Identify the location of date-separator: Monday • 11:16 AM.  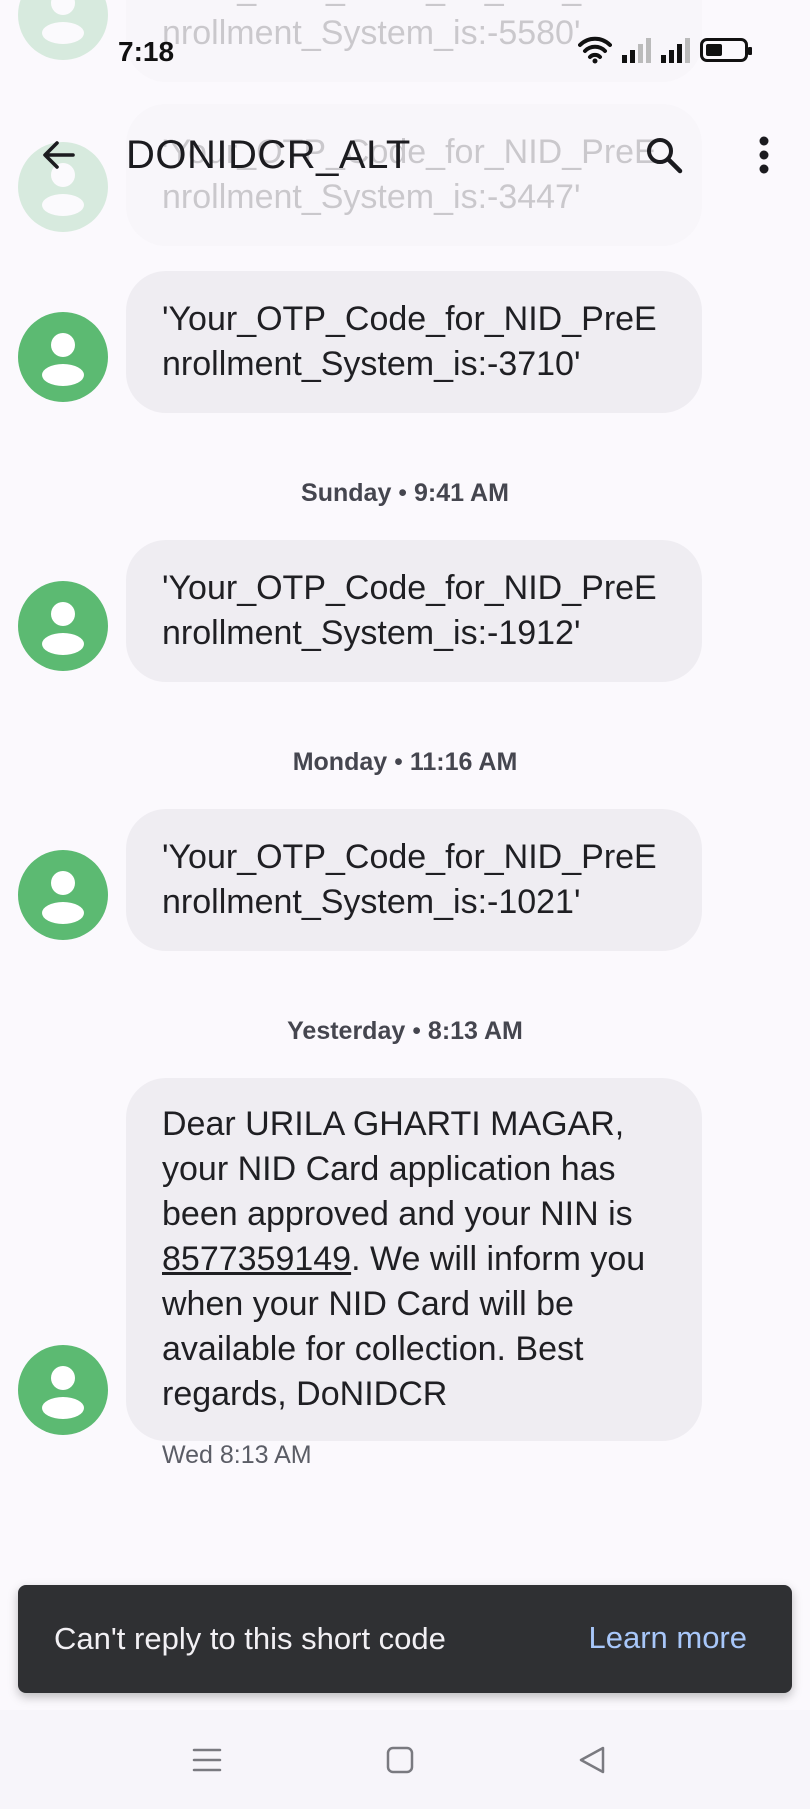
(405, 762).